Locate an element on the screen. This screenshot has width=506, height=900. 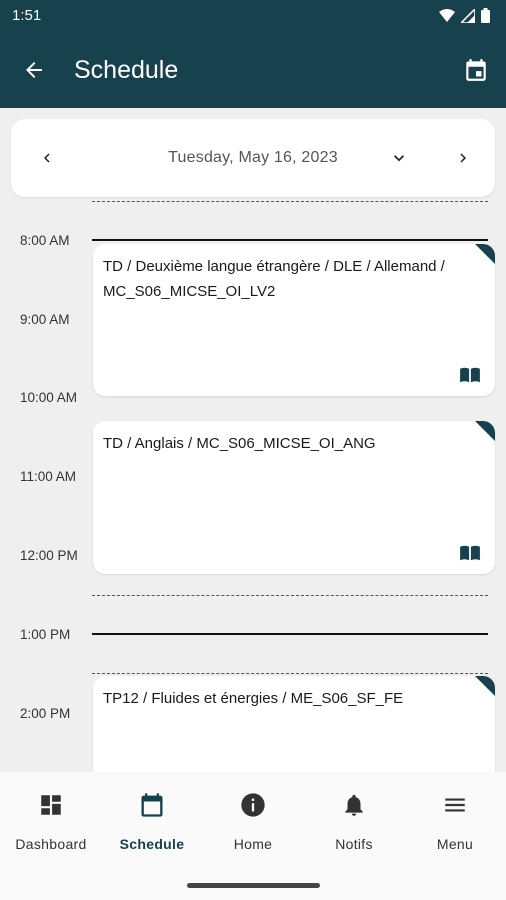
menu-icon is located at coordinates (455, 805).